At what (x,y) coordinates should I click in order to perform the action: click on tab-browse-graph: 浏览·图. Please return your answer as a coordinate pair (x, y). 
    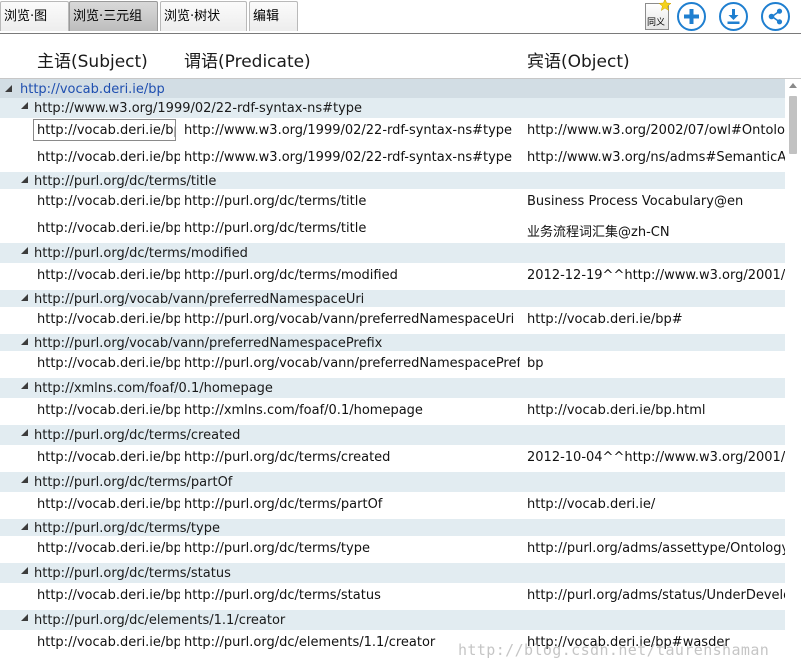
    Looking at the image, I should click on (34, 16).